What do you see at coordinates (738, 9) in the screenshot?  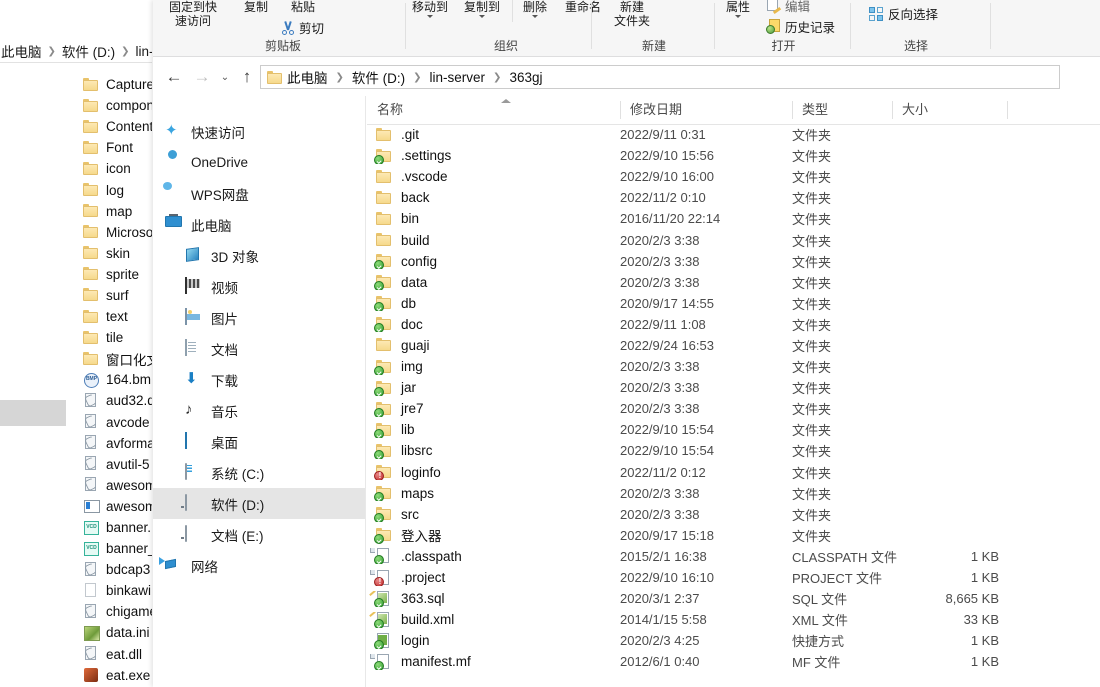 I see `properties-button: 属性` at bounding box center [738, 9].